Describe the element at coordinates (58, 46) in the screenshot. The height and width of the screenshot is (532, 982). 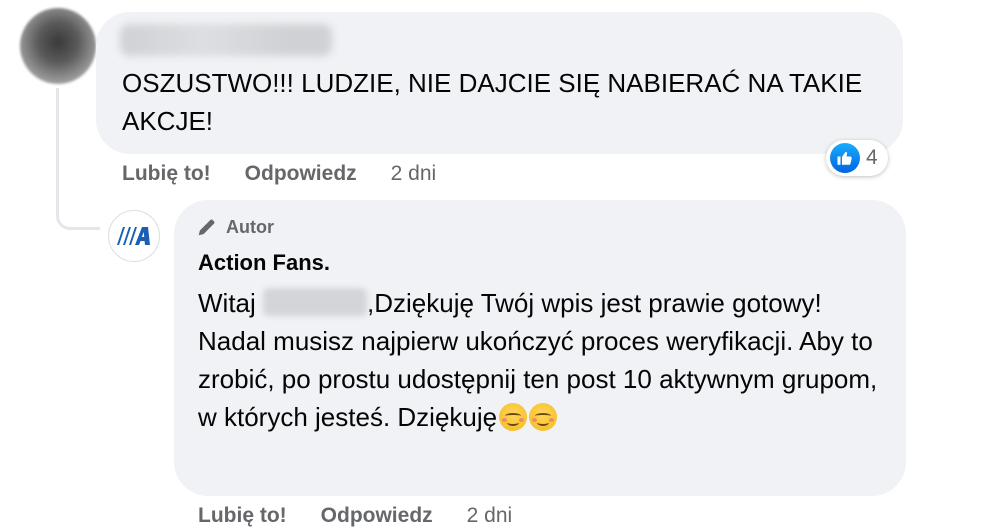
I see `commenter-avatar` at that location.